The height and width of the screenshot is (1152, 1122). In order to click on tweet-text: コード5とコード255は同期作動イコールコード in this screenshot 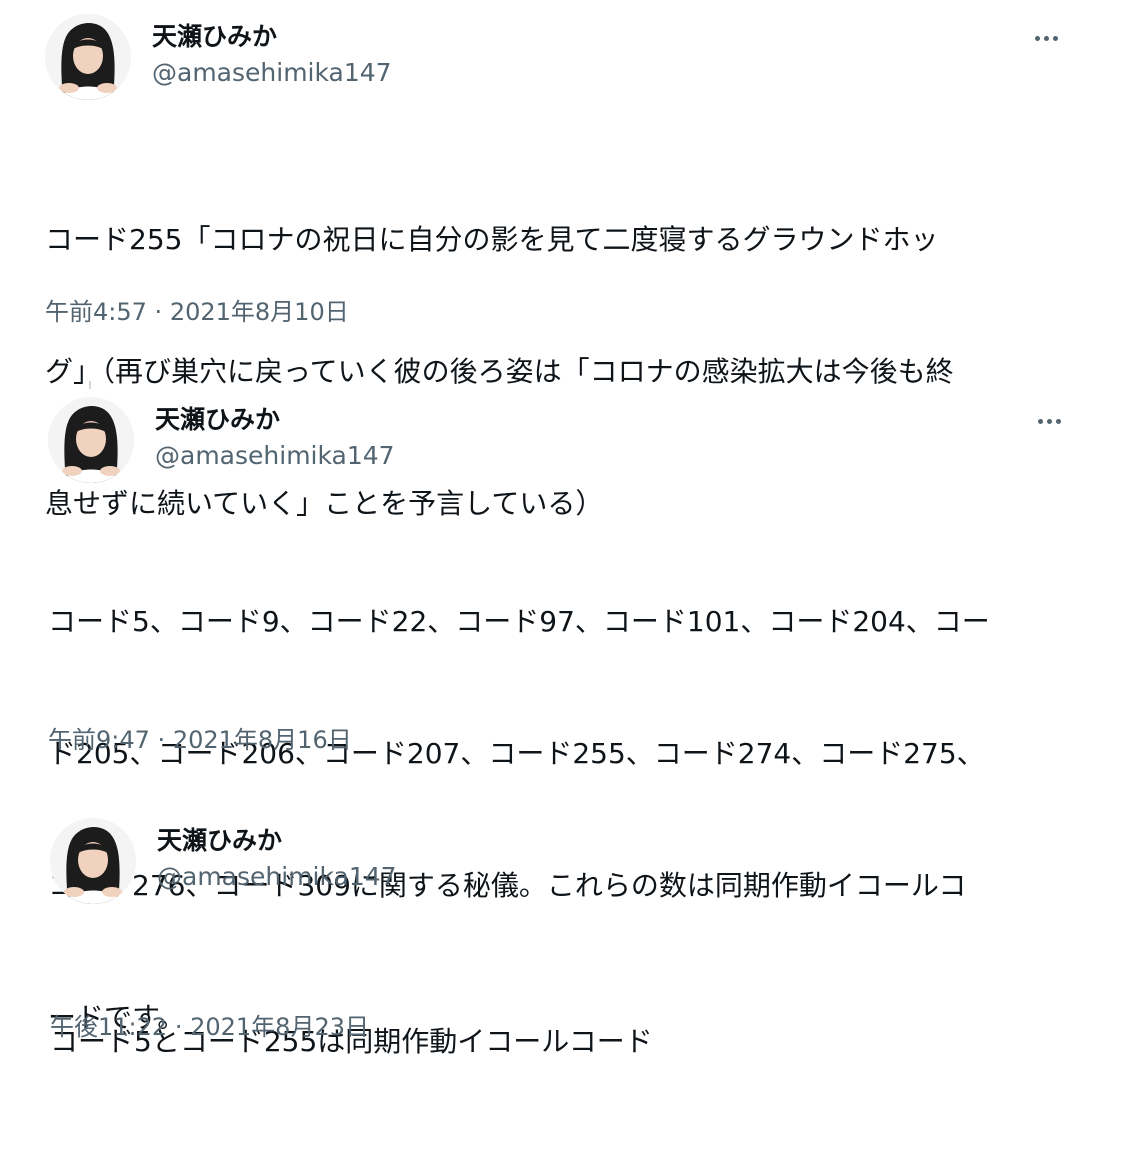, I will do `click(351, 1042)`.